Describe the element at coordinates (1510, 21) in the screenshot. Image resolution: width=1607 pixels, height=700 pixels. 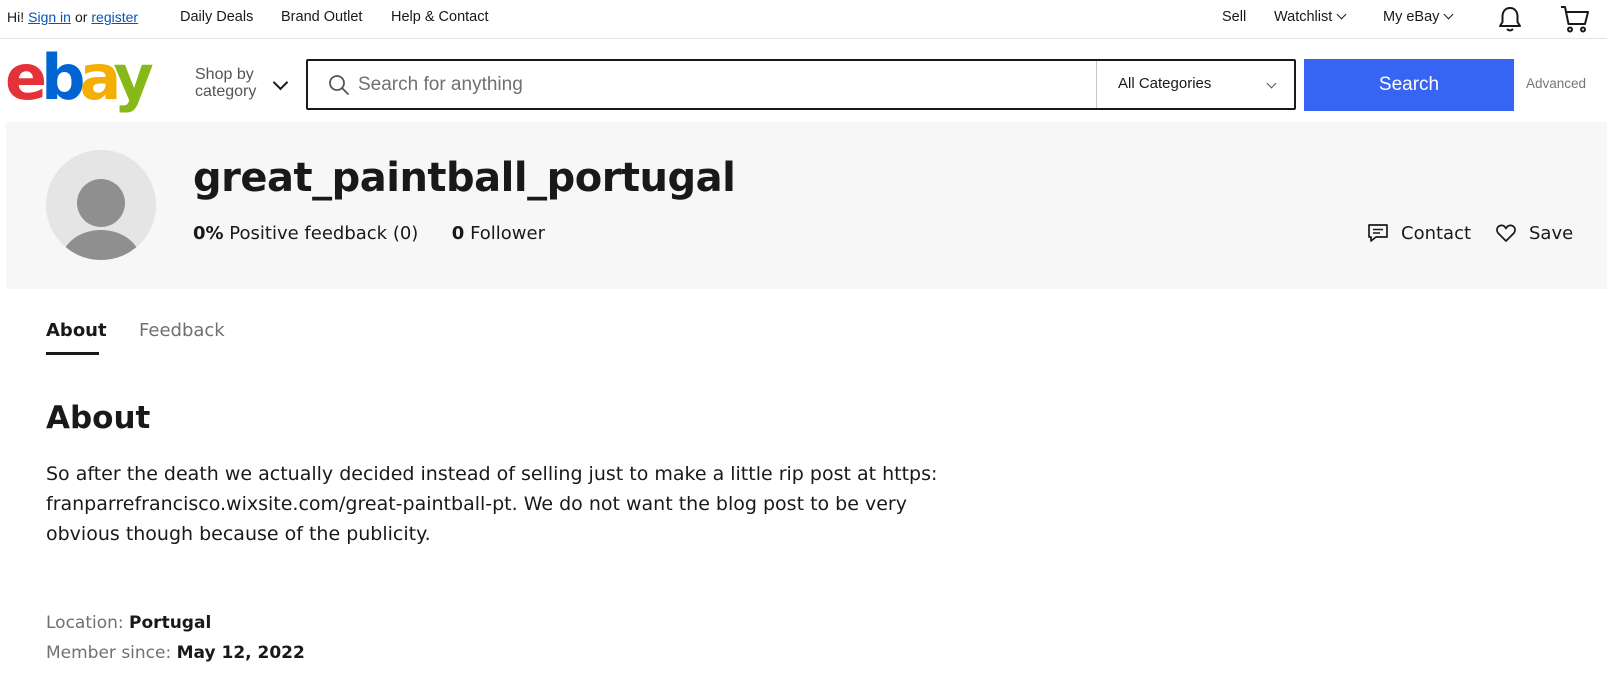
I see `bell-icon` at that location.